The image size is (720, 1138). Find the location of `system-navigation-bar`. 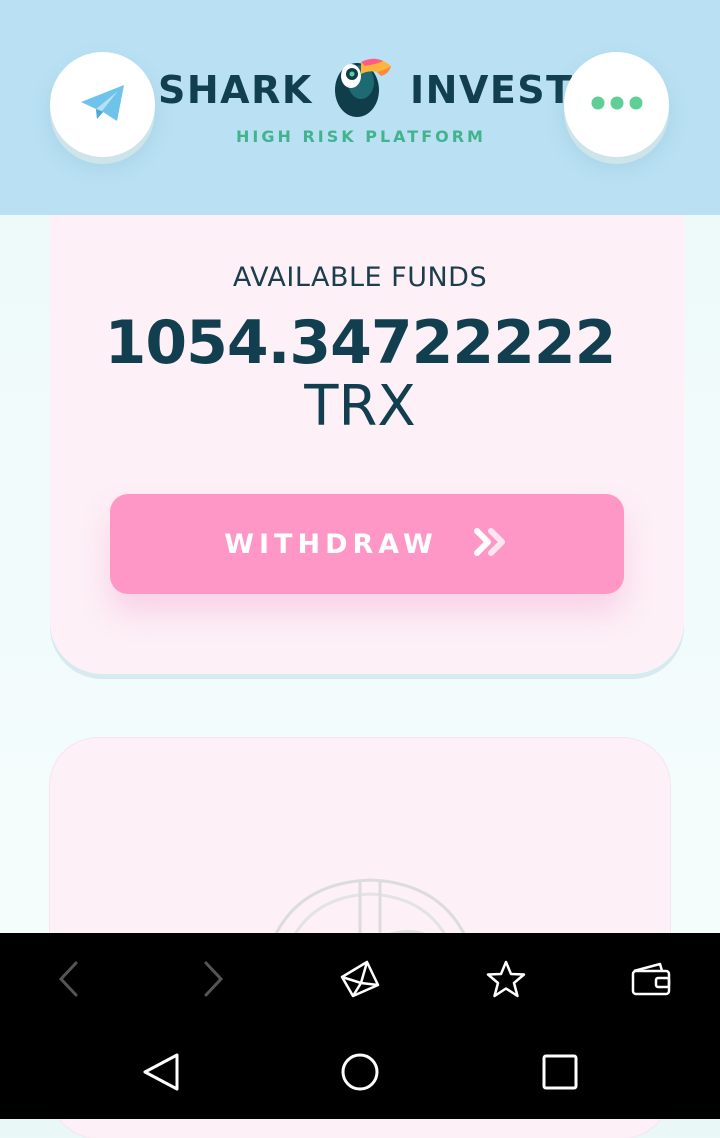

system-navigation-bar is located at coordinates (360, 1072).